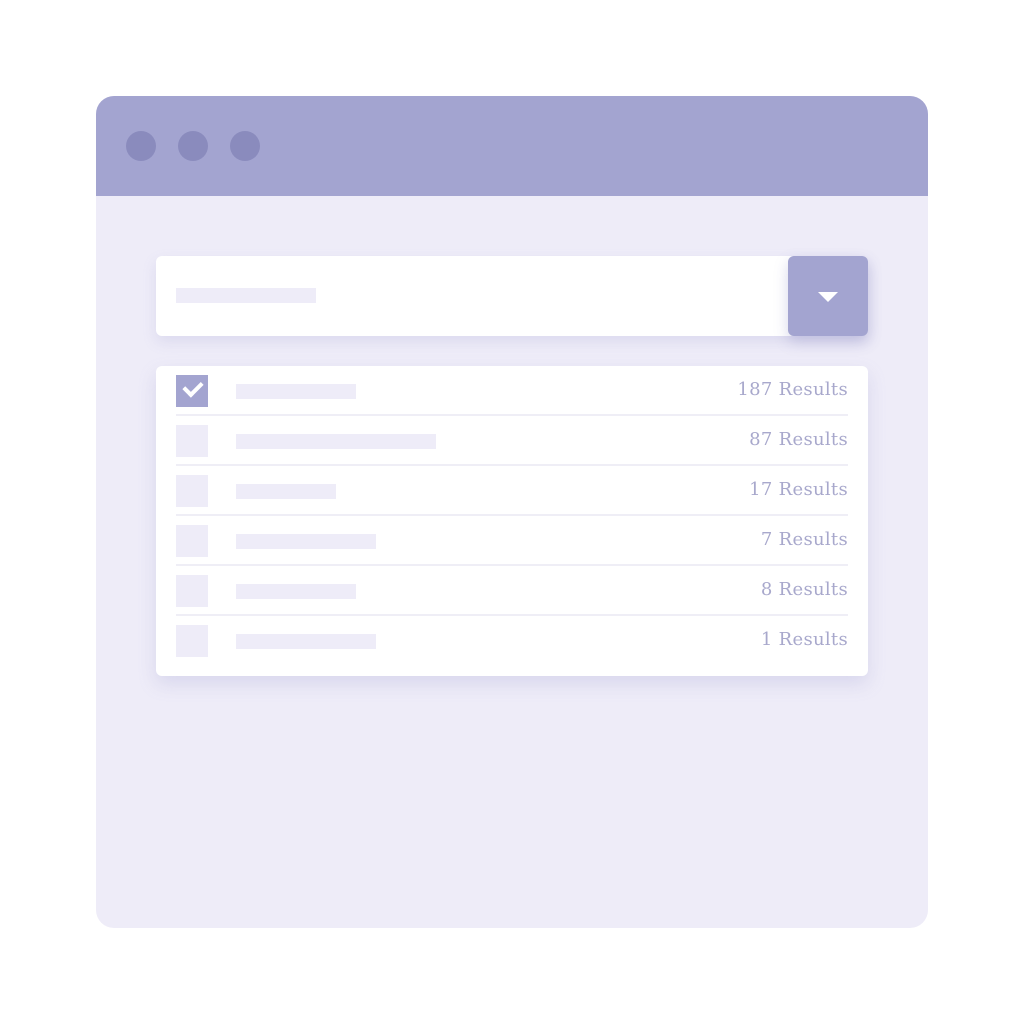 The image size is (1024, 1024). I want to click on result-count: 17 Results, so click(798, 489).